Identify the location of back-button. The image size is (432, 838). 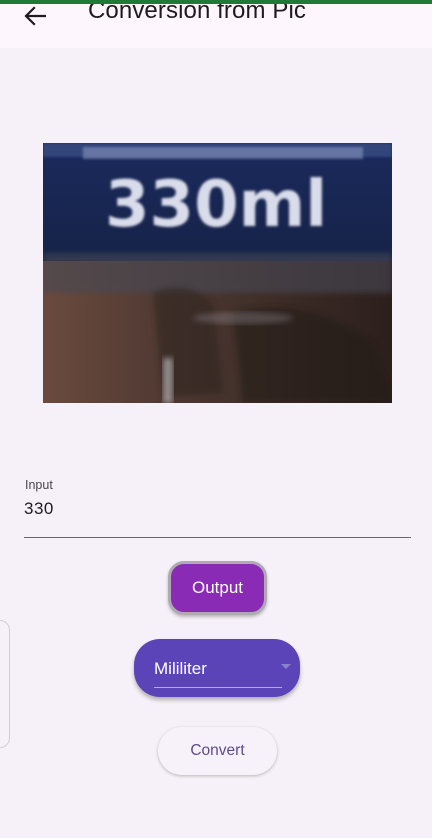
(35, 16).